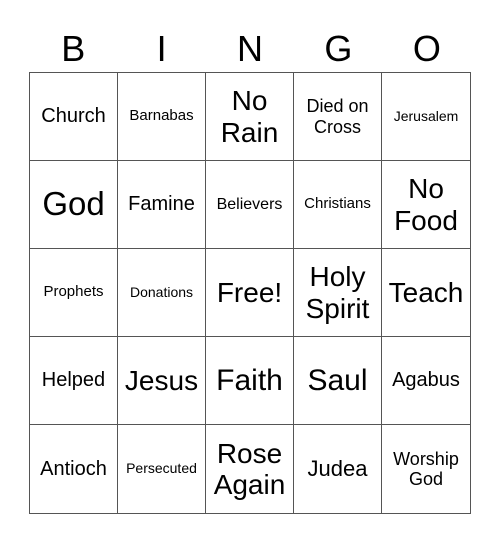 The image size is (500, 544). What do you see at coordinates (161, 48) in the screenshot?
I see `header-letter-i: I` at bounding box center [161, 48].